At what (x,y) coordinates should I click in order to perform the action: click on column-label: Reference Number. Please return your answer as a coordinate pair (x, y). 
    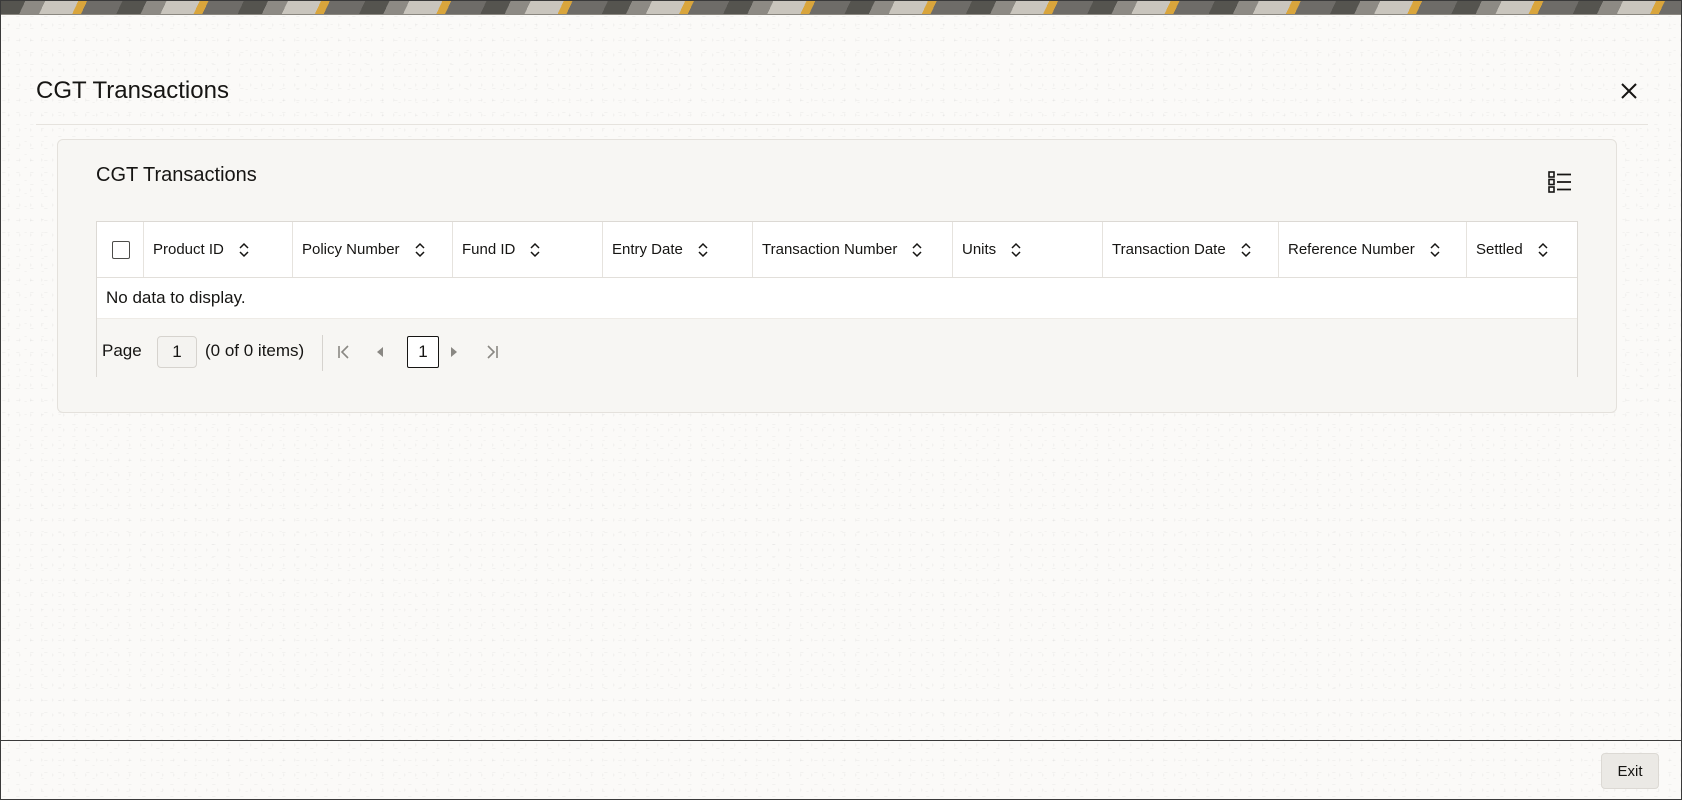
    Looking at the image, I should click on (1351, 249).